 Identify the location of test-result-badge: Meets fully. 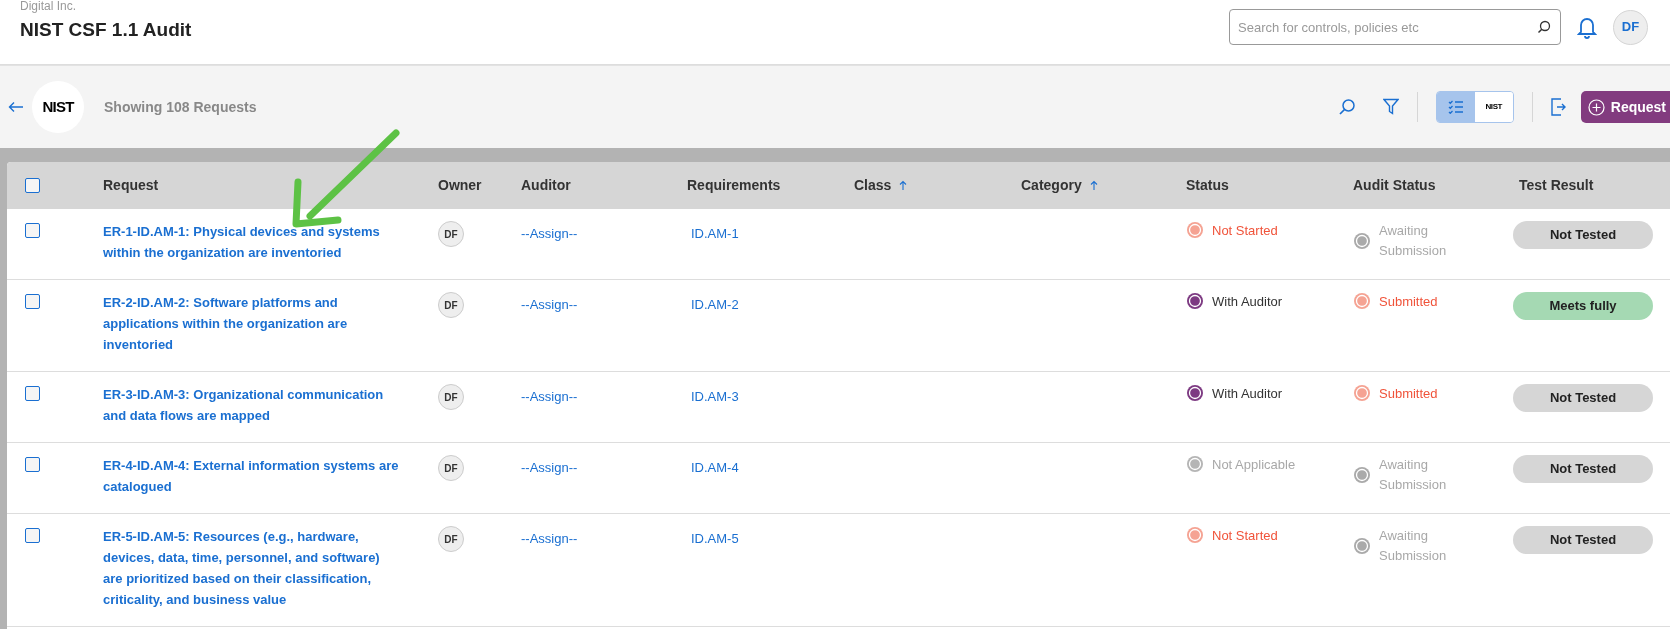
(1583, 306).